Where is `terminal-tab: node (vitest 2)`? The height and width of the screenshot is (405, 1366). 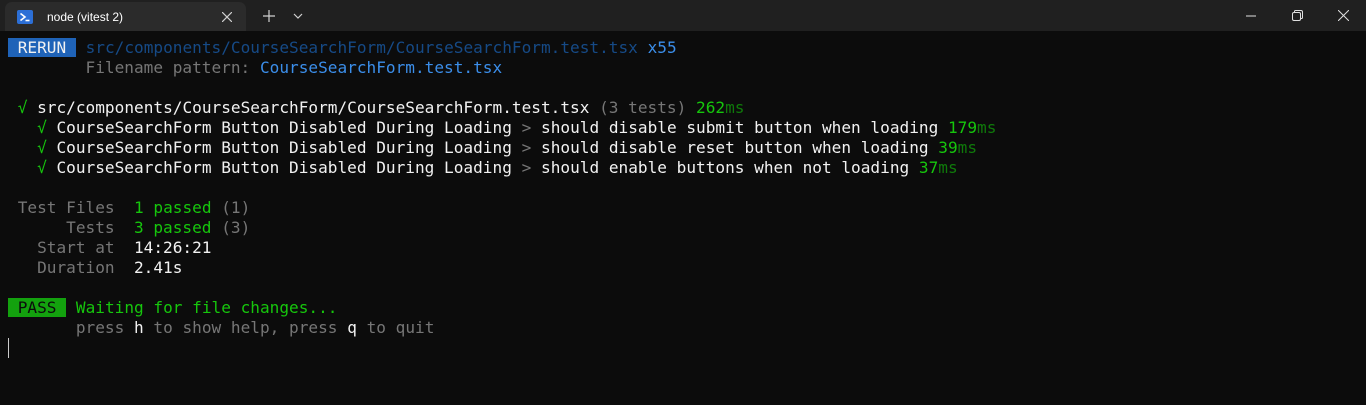 terminal-tab: node (vitest 2) is located at coordinates (125, 16).